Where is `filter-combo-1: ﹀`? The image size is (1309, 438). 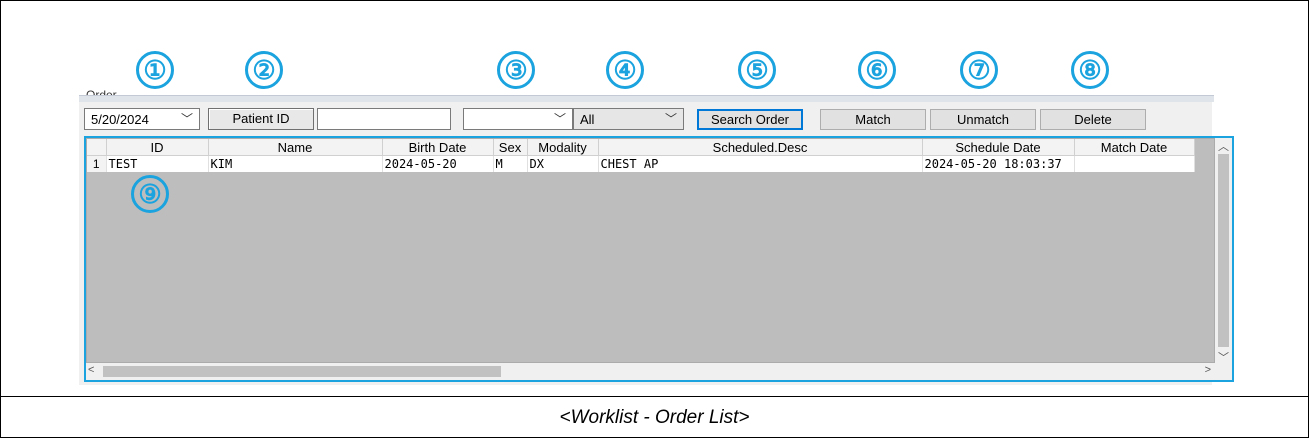
filter-combo-1: ﹀ is located at coordinates (518, 119).